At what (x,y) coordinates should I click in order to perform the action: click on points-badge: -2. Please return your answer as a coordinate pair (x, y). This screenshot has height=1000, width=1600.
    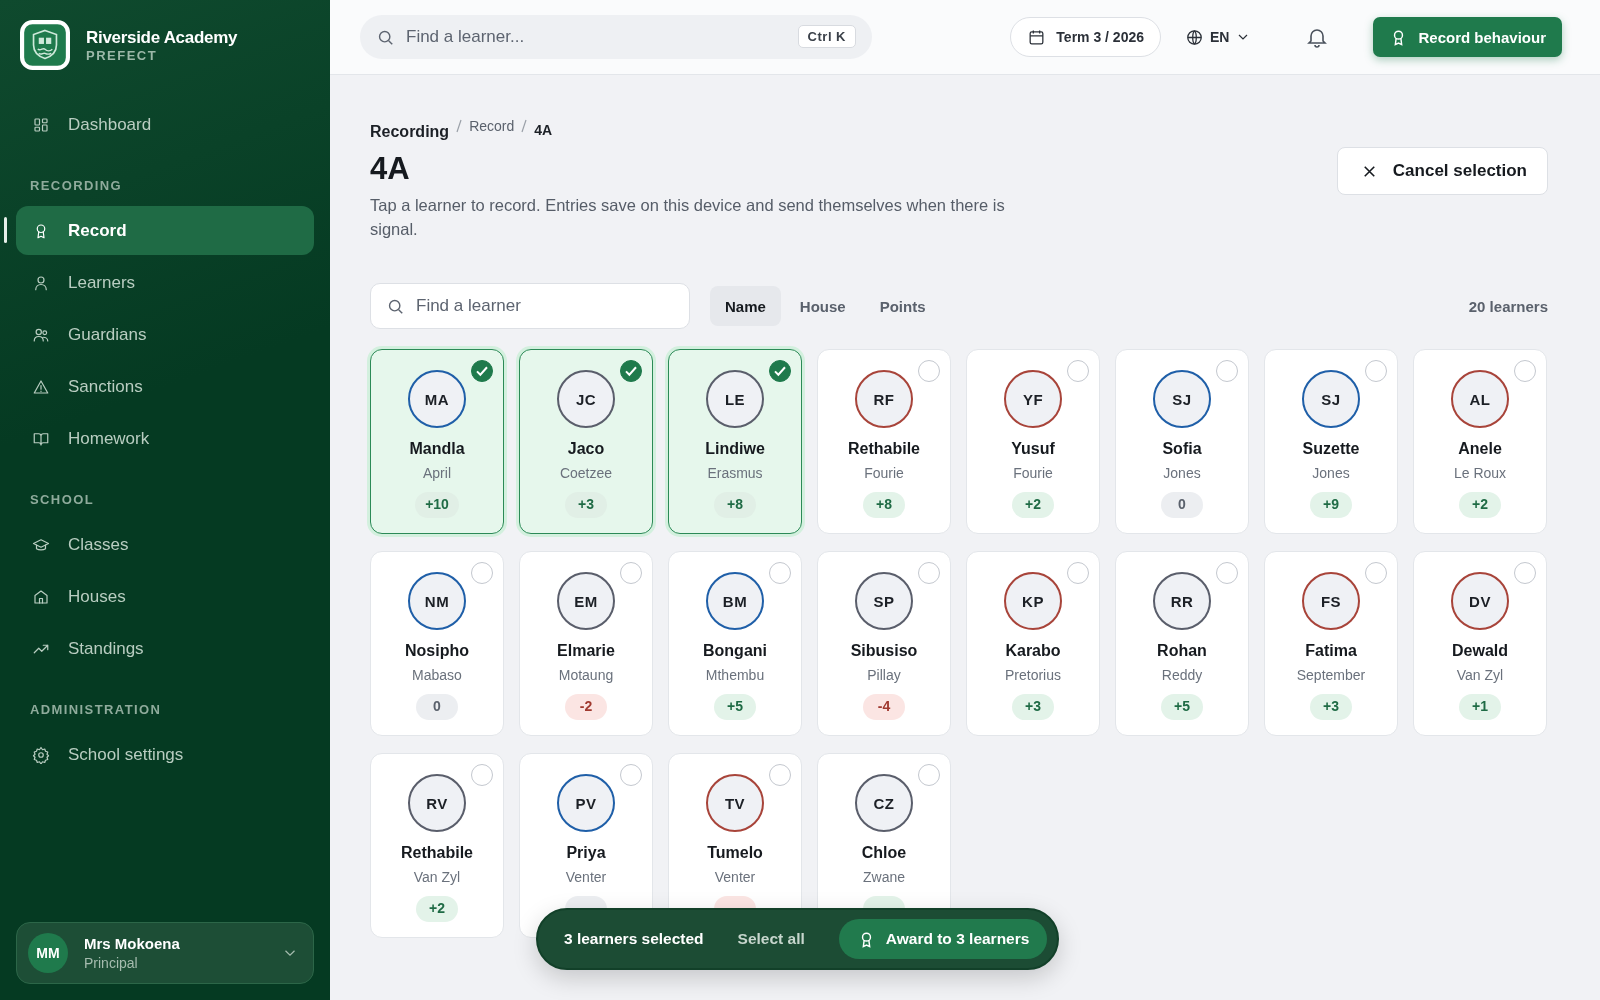
    Looking at the image, I should click on (586, 707).